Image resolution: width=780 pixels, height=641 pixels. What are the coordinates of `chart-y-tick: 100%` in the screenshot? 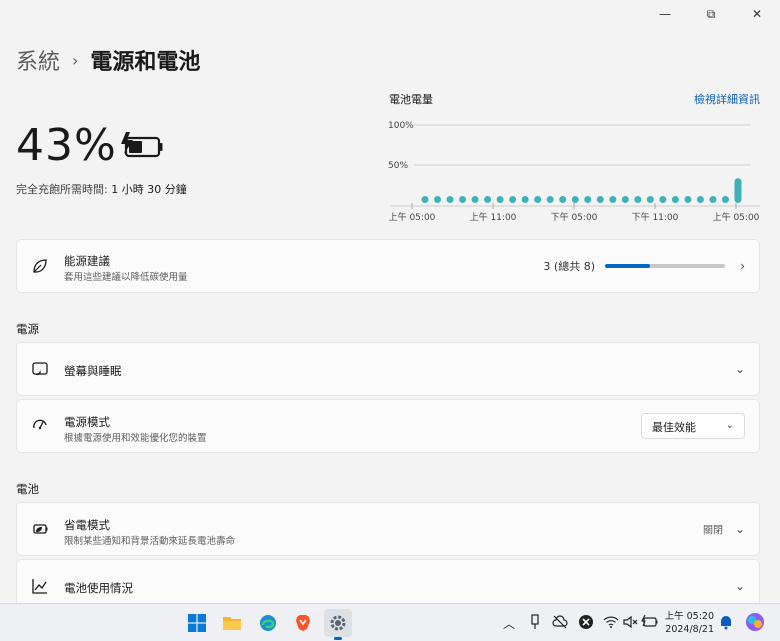 It's located at (401, 126).